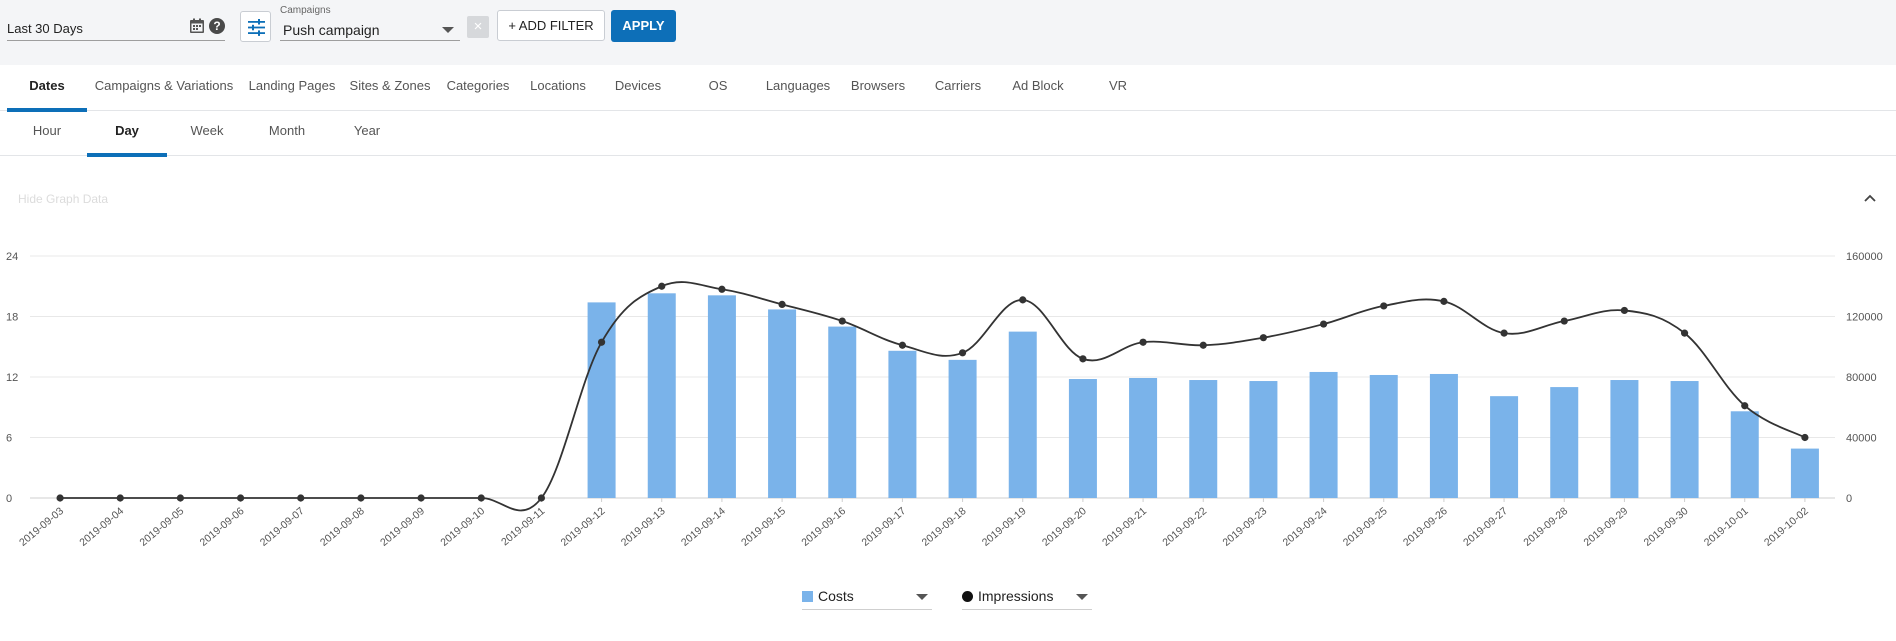 This screenshot has width=1896, height=641. Describe the element at coordinates (367, 133) in the screenshot. I see `tab-year: Year` at that location.